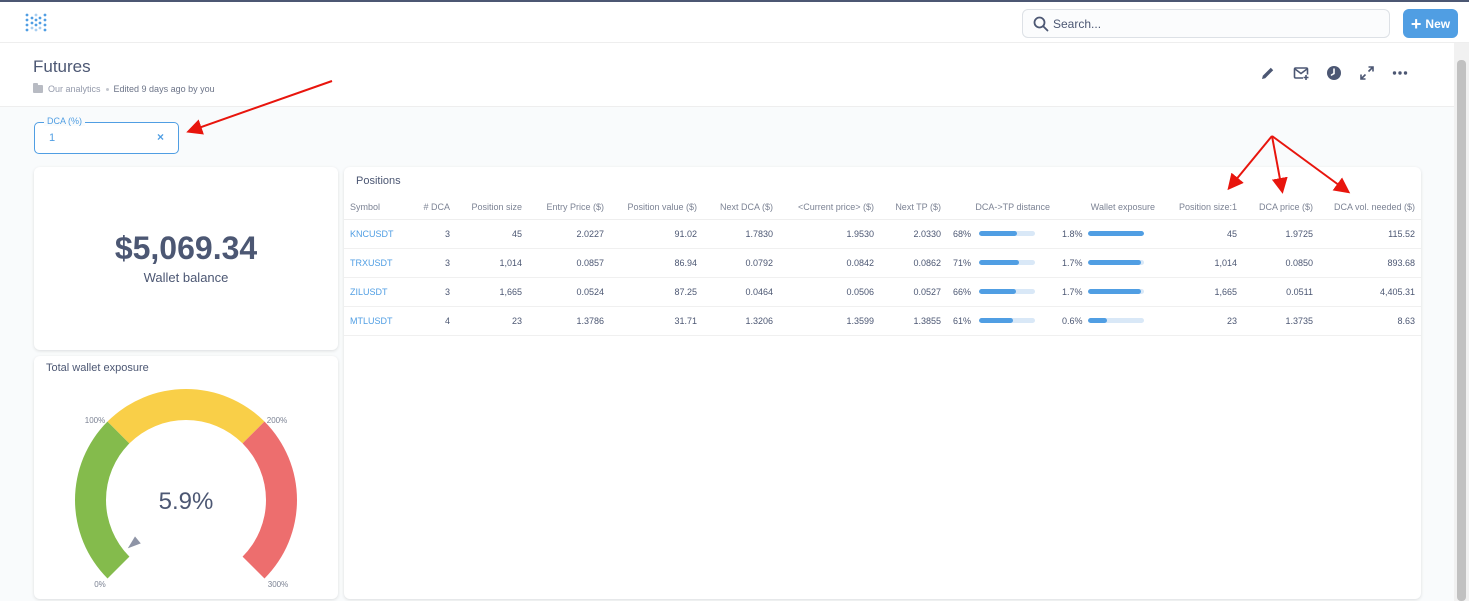 This screenshot has height=601, width=1469. Describe the element at coordinates (913, 207) in the screenshot. I see `column-header: Next TP ($)` at that location.